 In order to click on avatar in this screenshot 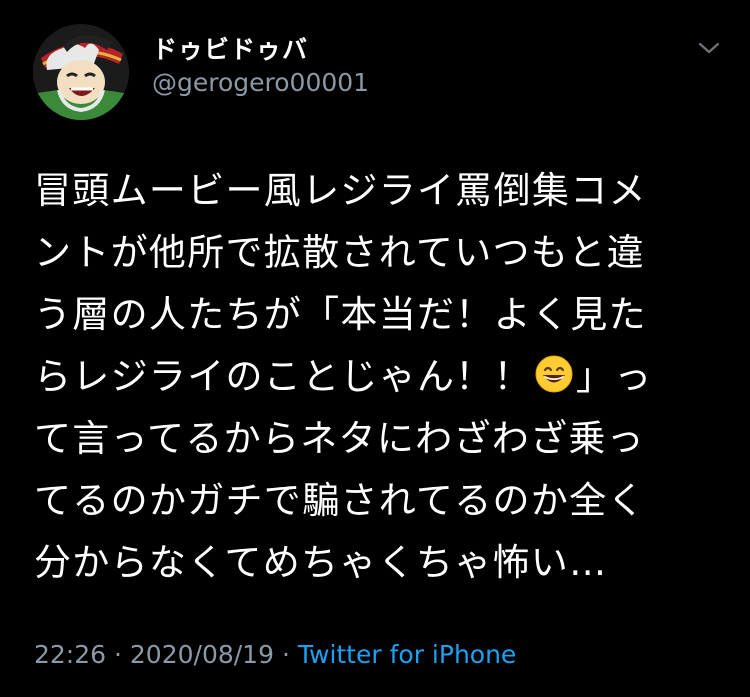, I will do `click(81, 72)`.